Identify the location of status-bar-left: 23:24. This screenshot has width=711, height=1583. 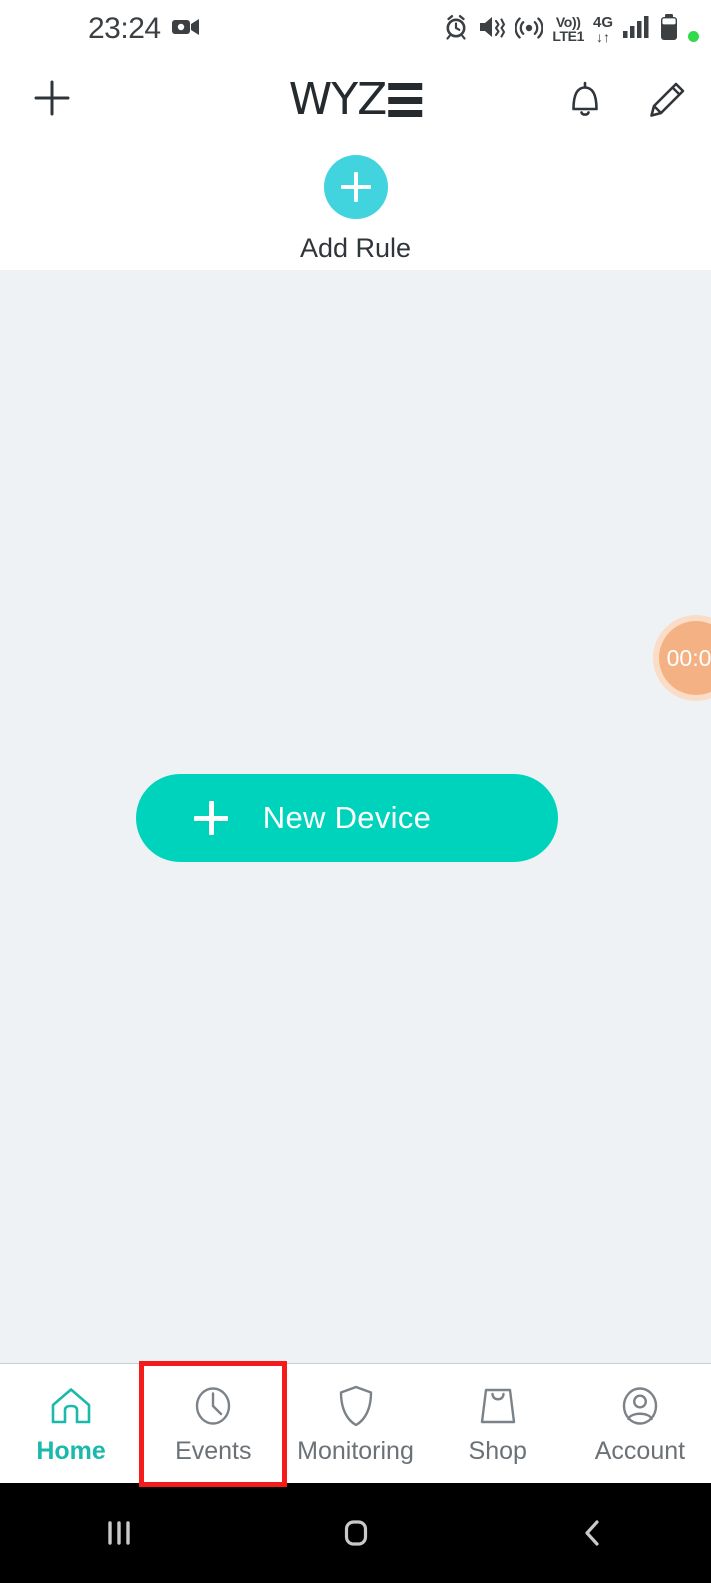
(144, 29).